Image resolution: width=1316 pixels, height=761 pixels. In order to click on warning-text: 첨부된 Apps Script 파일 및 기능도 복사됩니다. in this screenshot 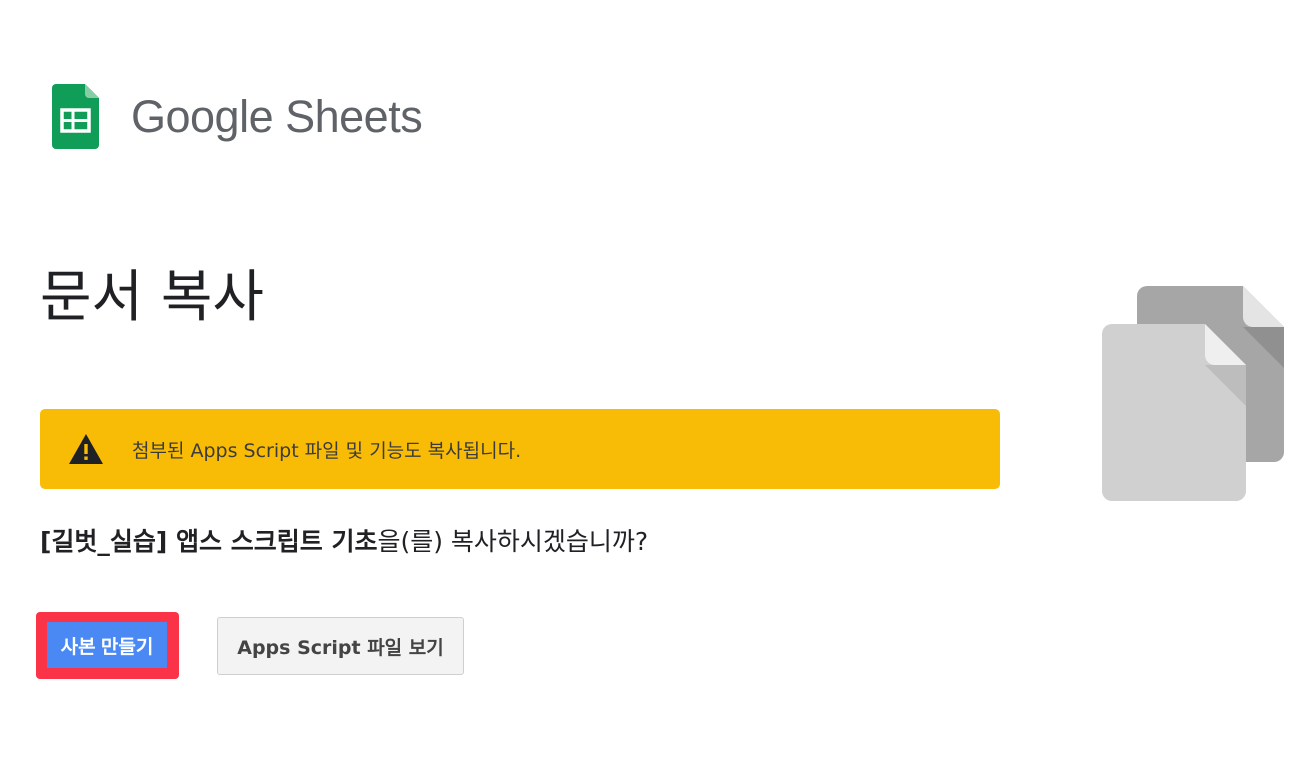, I will do `click(327, 450)`.